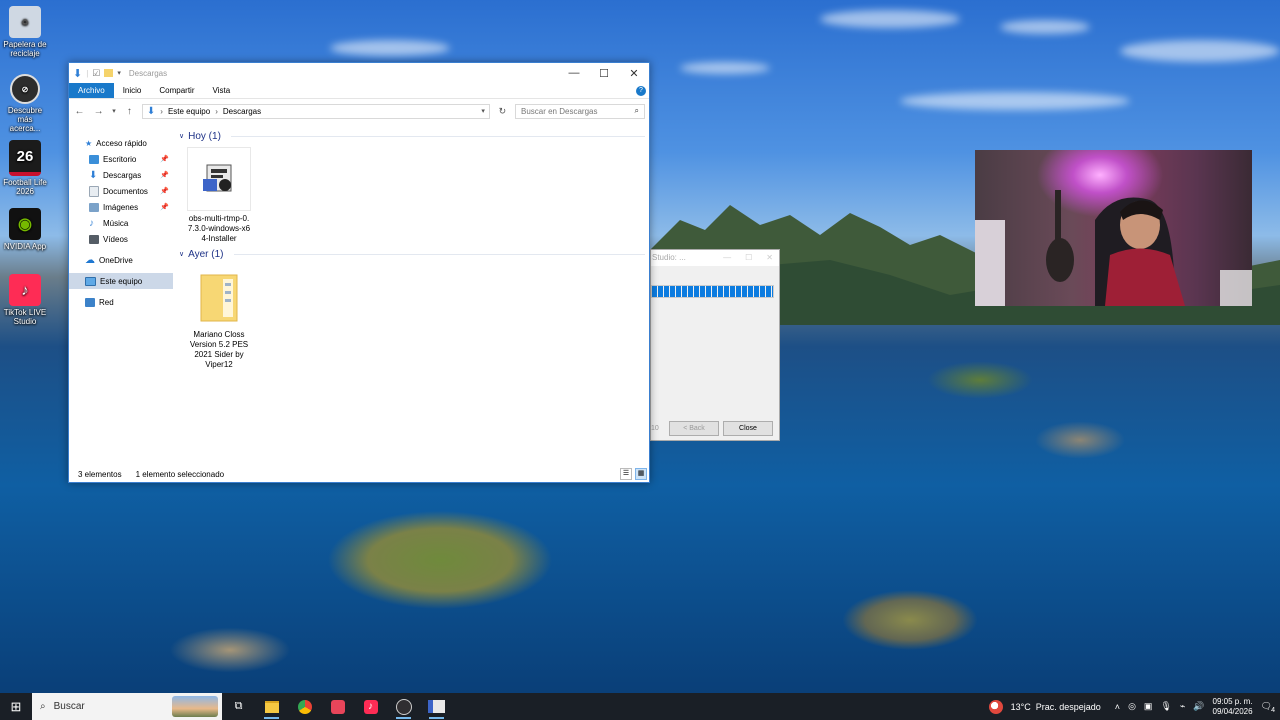  Describe the element at coordinates (641, 90) in the screenshot. I see `help-icon: ?` at that location.